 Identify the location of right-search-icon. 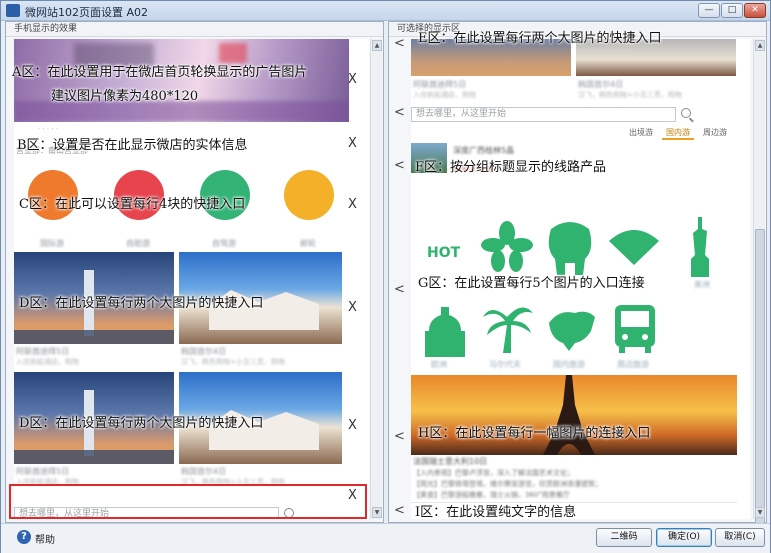
(686, 113).